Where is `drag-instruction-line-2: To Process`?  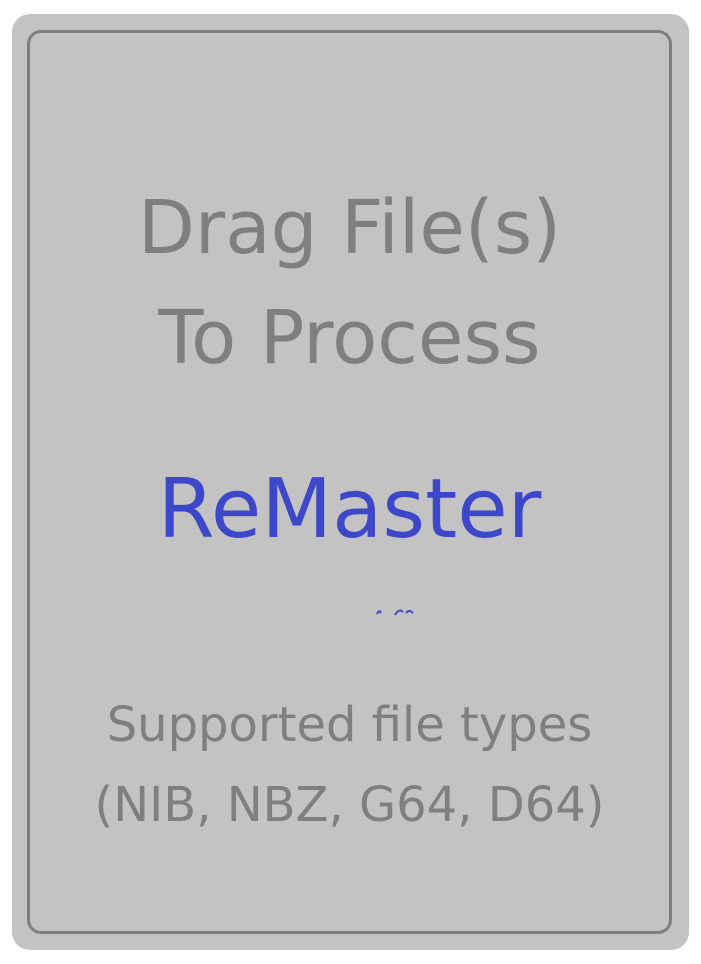
drag-instruction-line-2: To Process is located at coordinates (349, 338).